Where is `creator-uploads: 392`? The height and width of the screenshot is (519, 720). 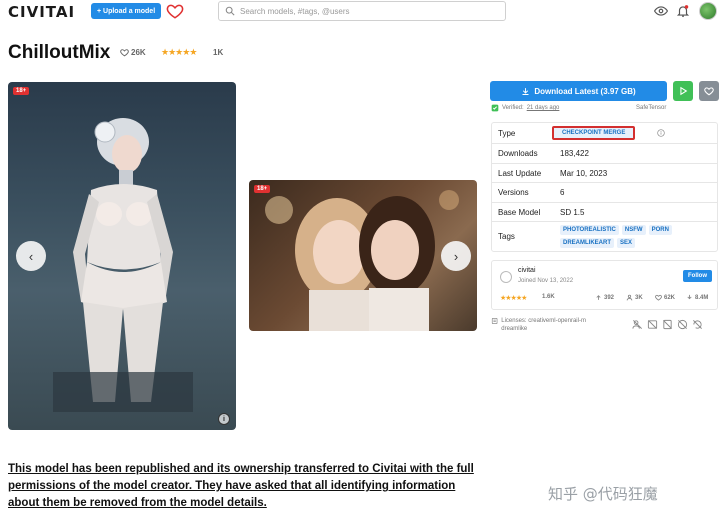
creator-uploads: 392 is located at coordinates (604, 297).